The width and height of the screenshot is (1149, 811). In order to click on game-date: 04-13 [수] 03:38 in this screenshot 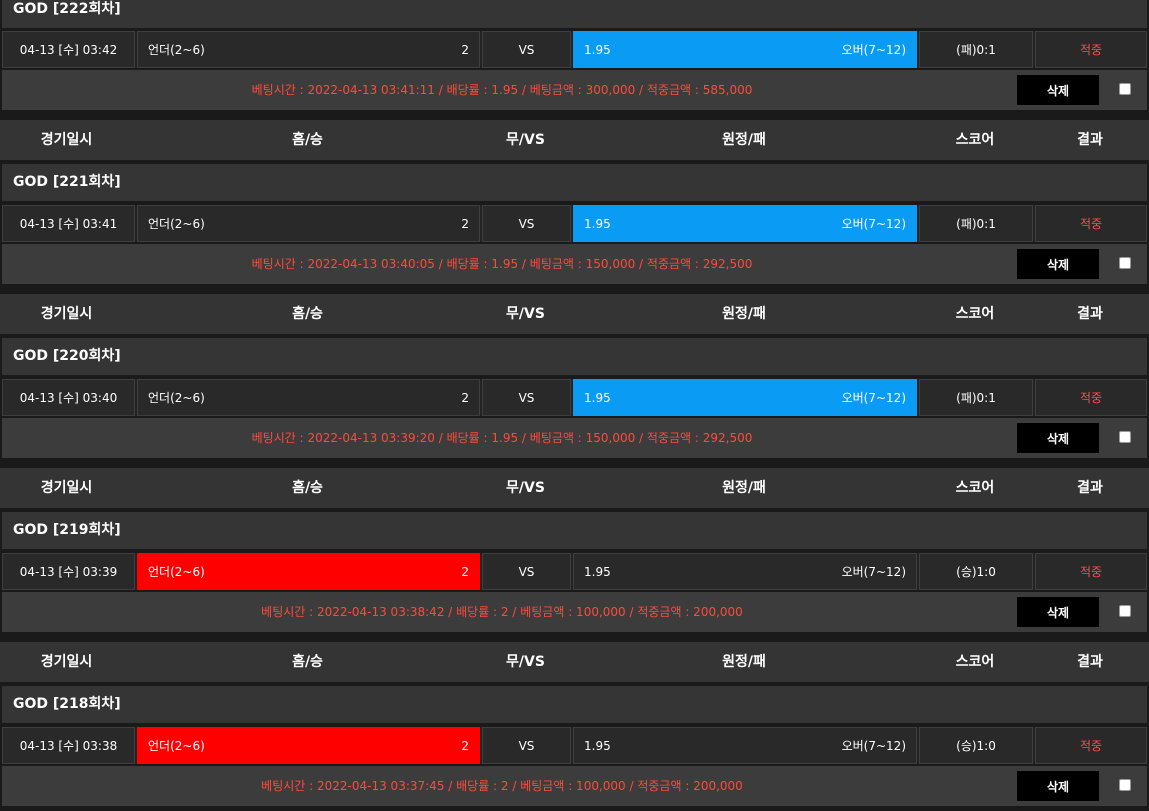, I will do `click(68, 745)`.